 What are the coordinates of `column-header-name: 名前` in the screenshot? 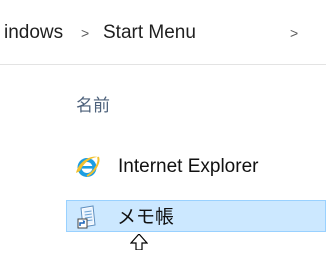 It's located at (93, 103).